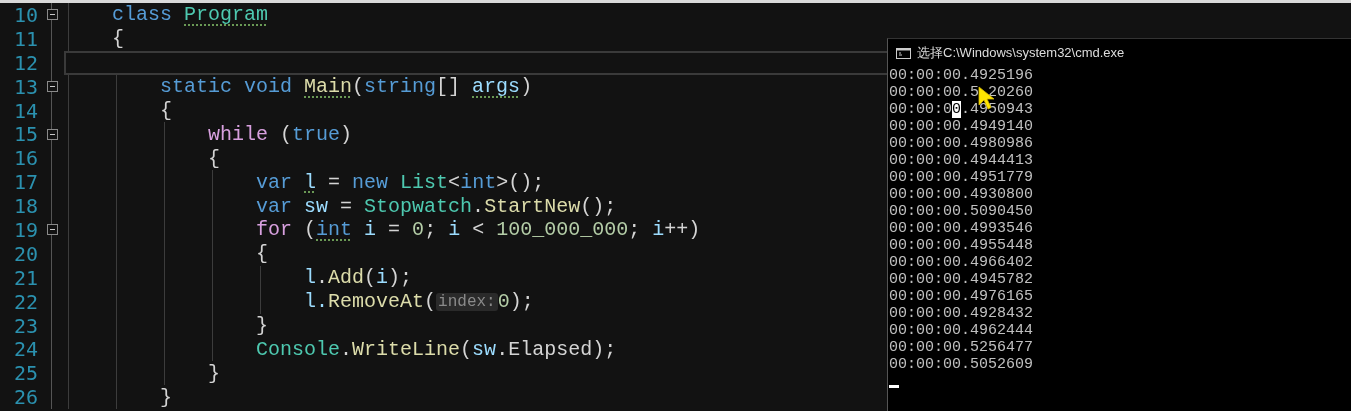 This screenshot has width=1351, height=411. I want to click on line-number: 13, so click(25, 86).